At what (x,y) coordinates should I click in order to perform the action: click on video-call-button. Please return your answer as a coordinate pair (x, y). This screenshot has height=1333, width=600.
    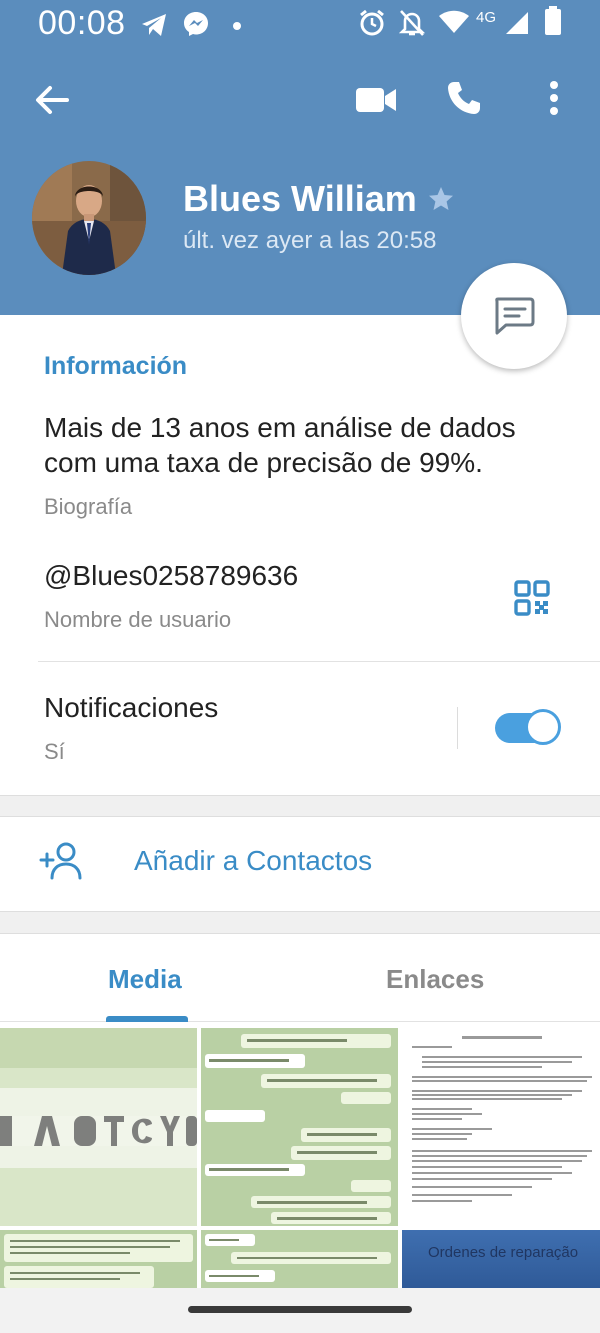
    Looking at the image, I should click on (376, 100).